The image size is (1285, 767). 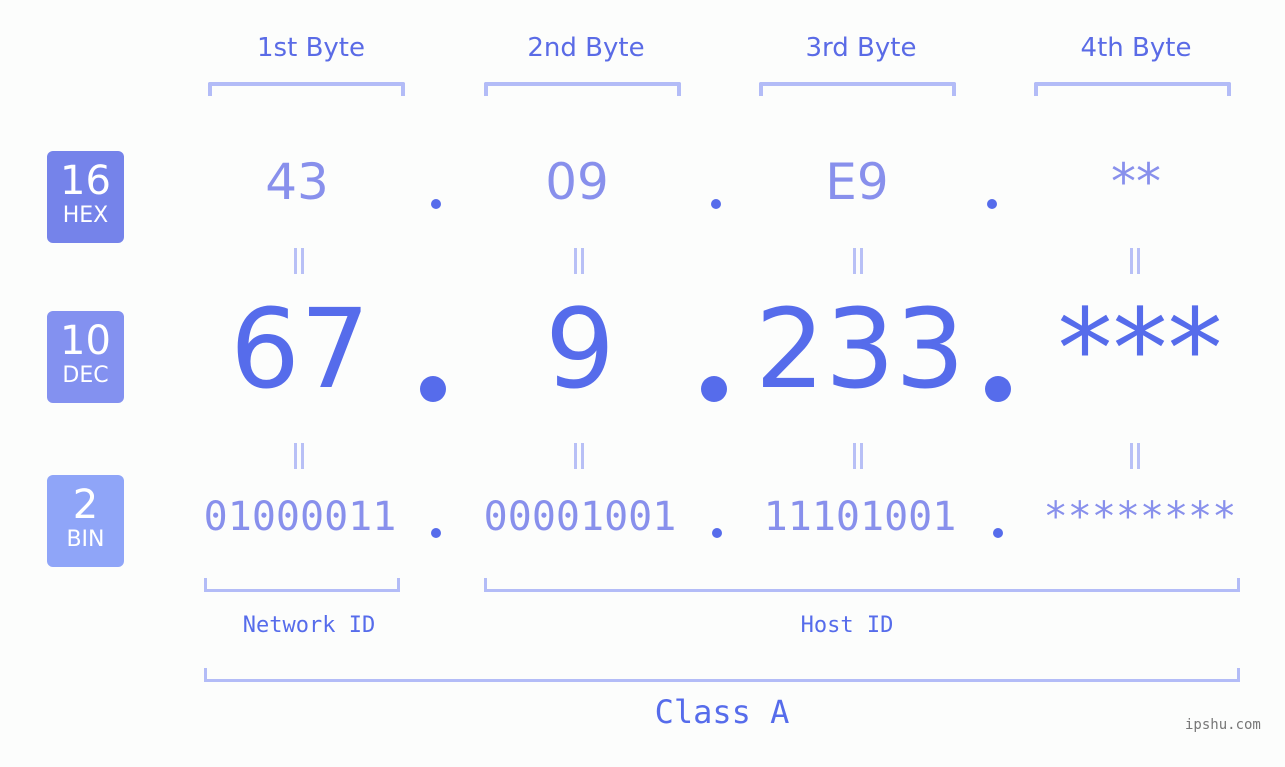 What do you see at coordinates (85, 375) in the screenshot?
I see `dec-badge-label: DEC` at bounding box center [85, 375].